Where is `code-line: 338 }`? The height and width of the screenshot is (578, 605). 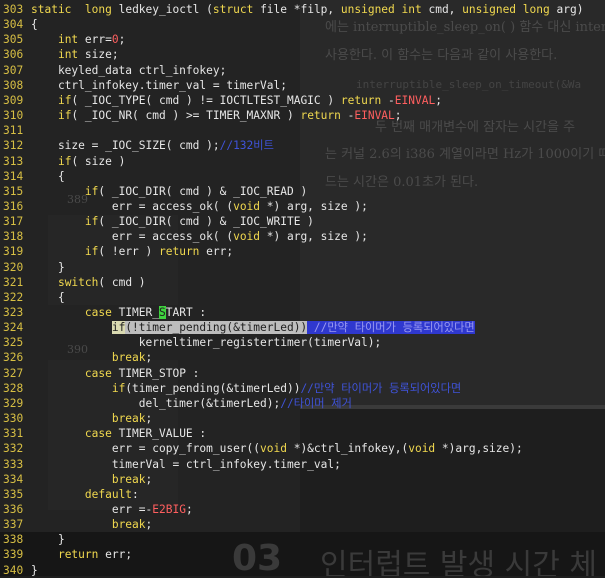 code-line: 338 } is located at coordinates (302, 539).